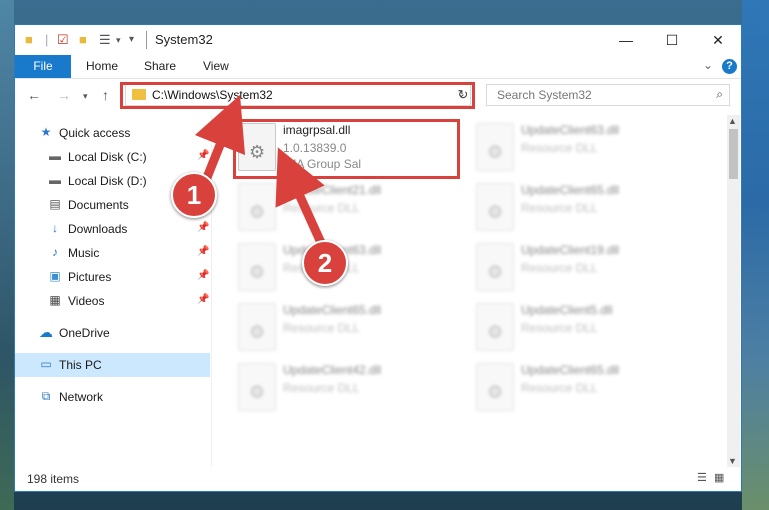  What do you see at coordinates (325, 263) in the screenshot?
I see `step-2-badge: 2` at bounding box center [325, 263].